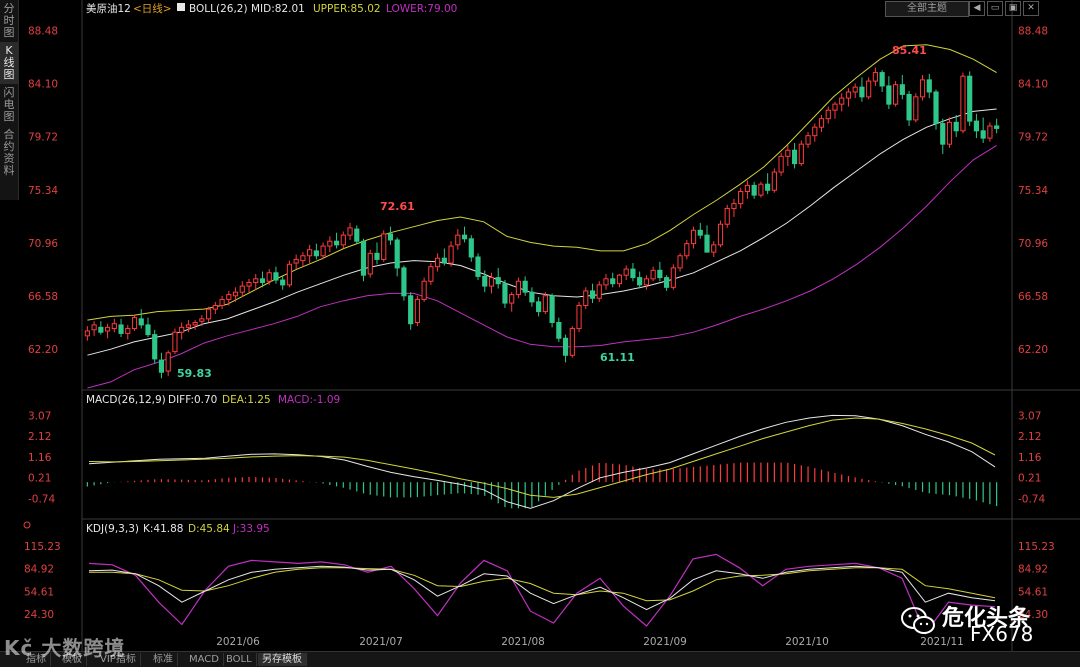 The width and height of the screenshot is (1080, 667). I want to click on low-annotation-1: 59.83, so click(194, 373).